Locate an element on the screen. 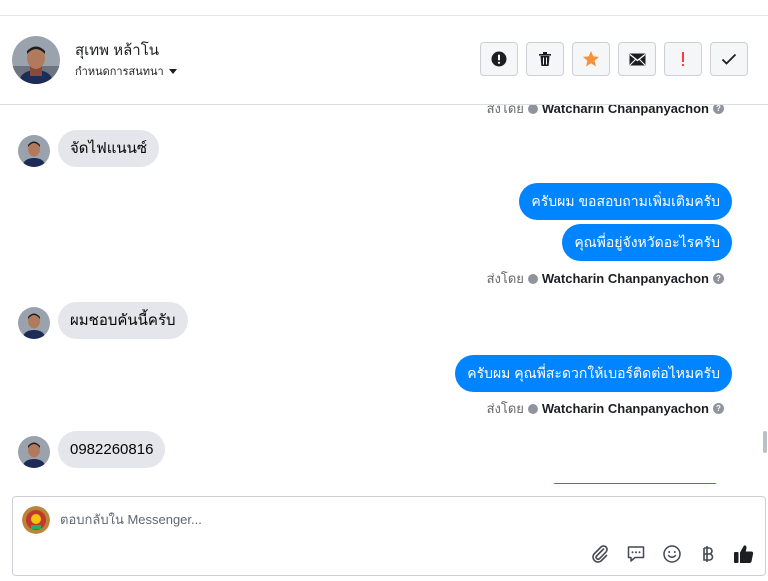 This screenshot has height=581, width=768. emoji-icon is located at coordinates (672, 554).